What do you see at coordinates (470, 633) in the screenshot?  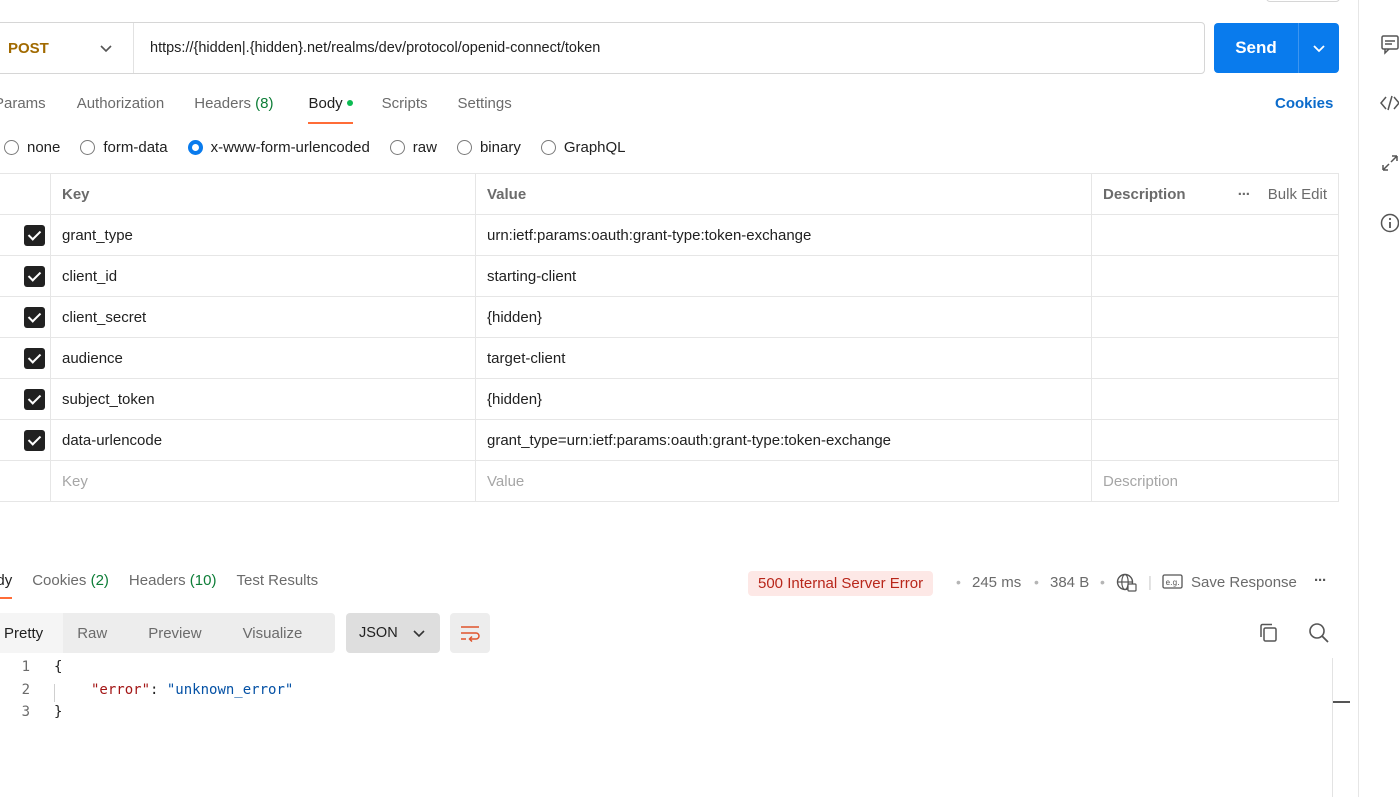 I see `wrap-lines-button` at bounding box center [470, 633].